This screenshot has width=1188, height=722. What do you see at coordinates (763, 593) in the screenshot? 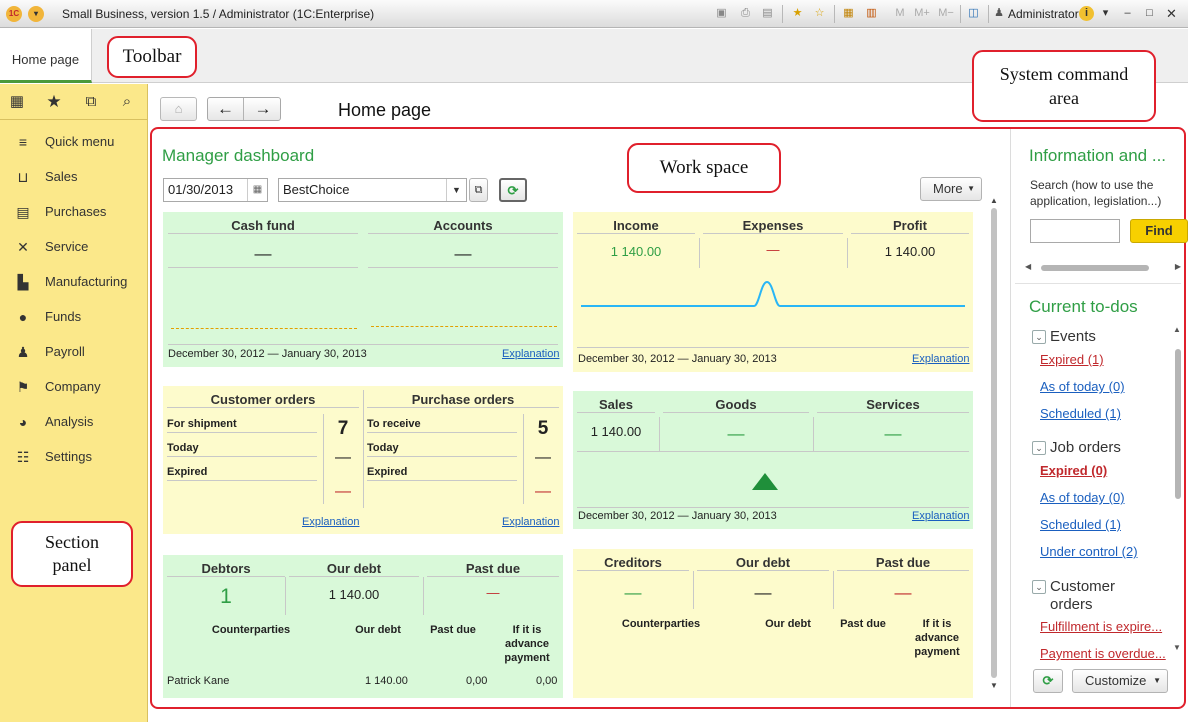
I see `our-debt-value: —` at bounding box center [763, 593].